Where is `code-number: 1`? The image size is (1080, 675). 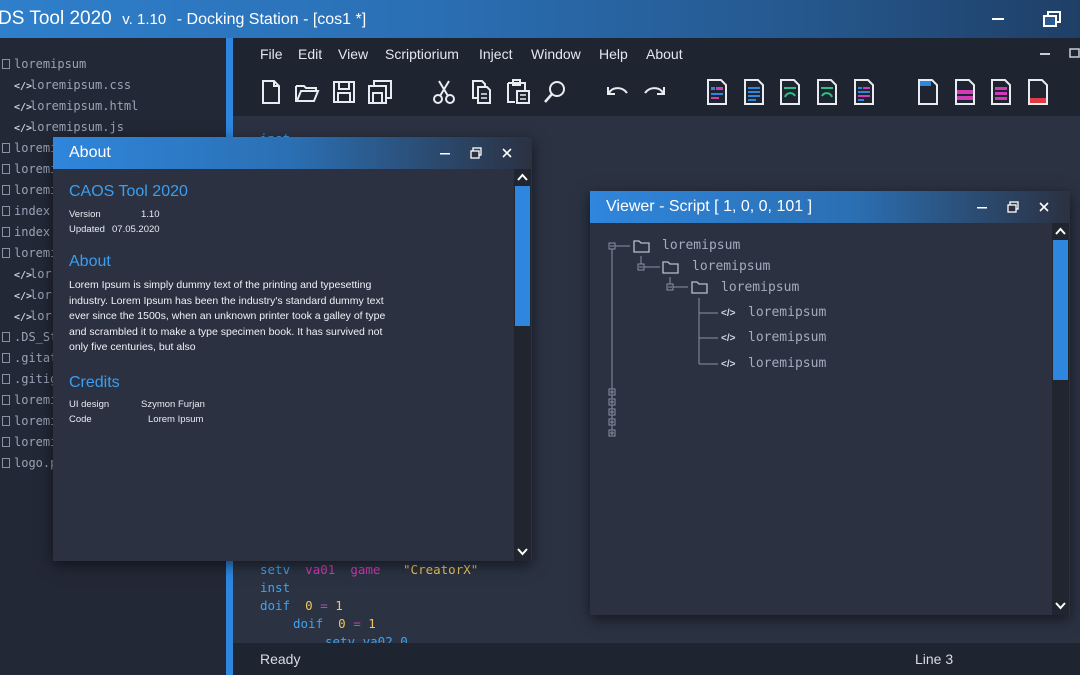 code-number: 1 is located at coordinates (339, 605).